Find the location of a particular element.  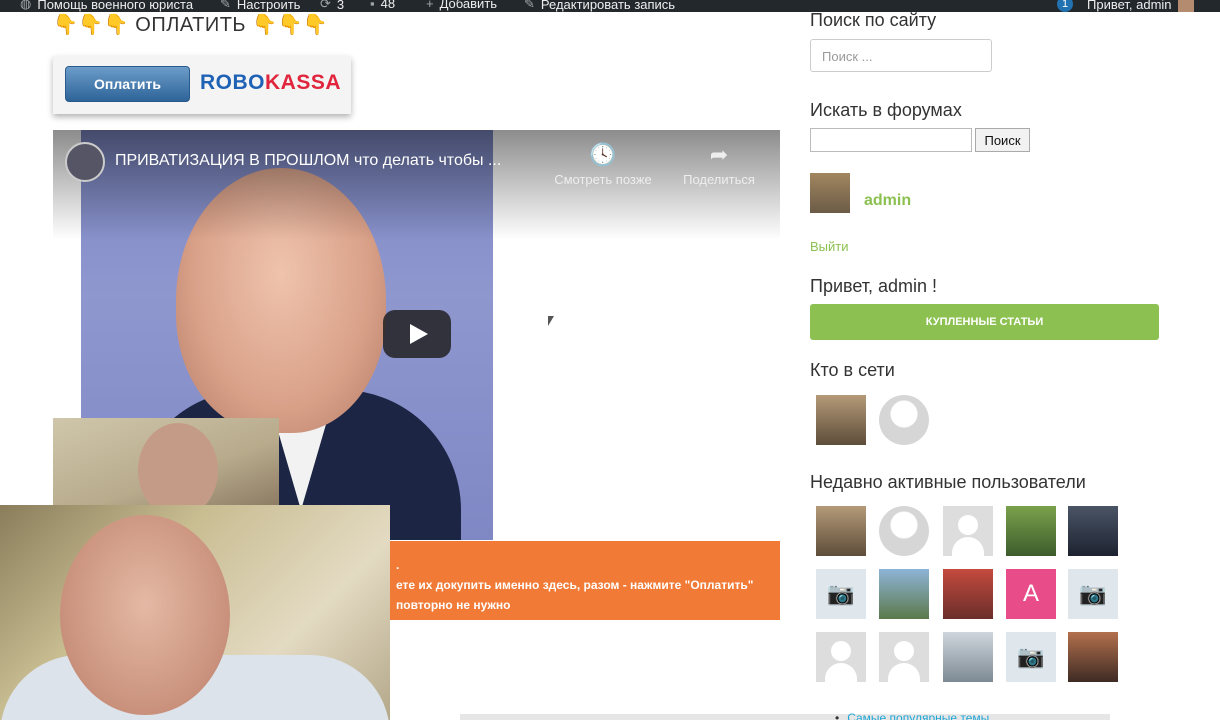

admin-profile-link: admin is located at coordinates (887, 201).